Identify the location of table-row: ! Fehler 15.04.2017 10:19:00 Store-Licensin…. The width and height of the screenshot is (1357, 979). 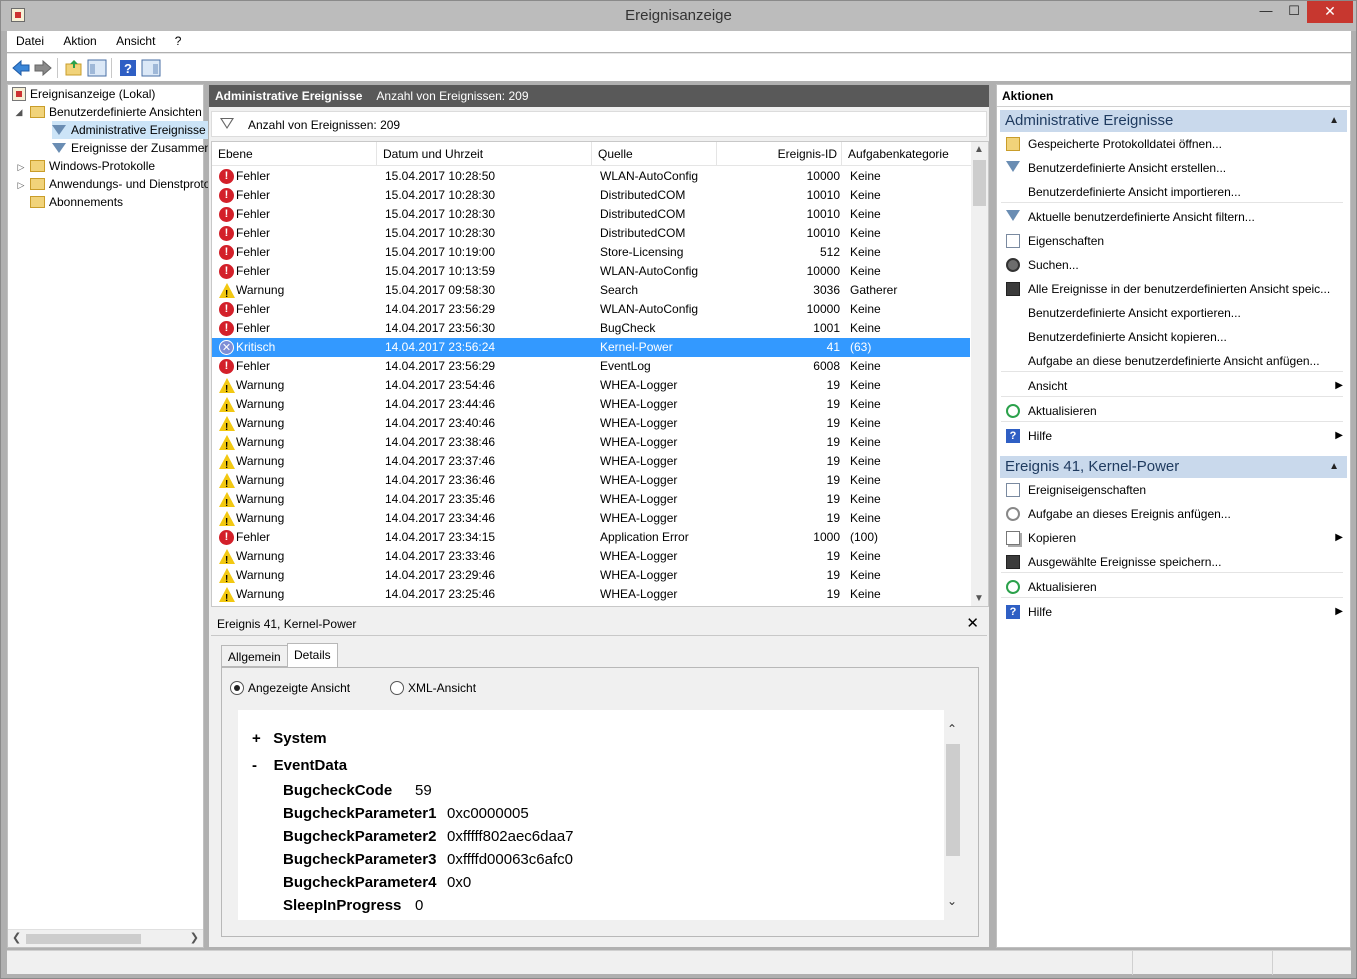
(591, 252).